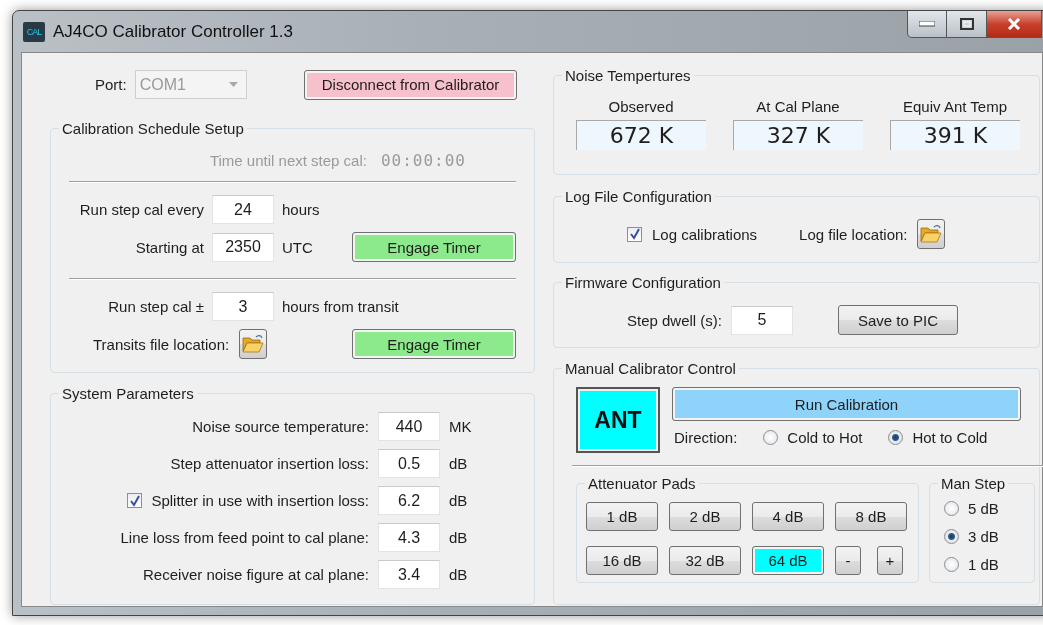 The width and height of the screenshot is (1043, 625). Describe the element at coordinates (955, 135) in the screenshot. I see `readout-value: 391 K` at that location.